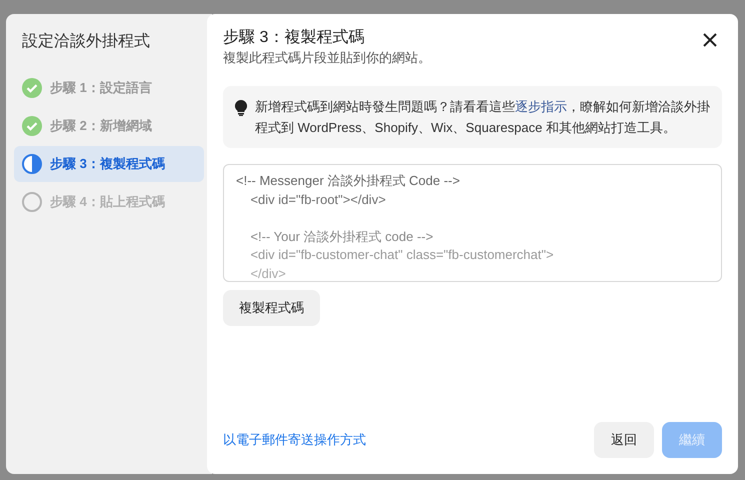 The width and height of the screenshot is (745, 480). Describe the element at coordinates (541, 106) in the screenshot. I see `instructions-link: 逐步指示` at that location.